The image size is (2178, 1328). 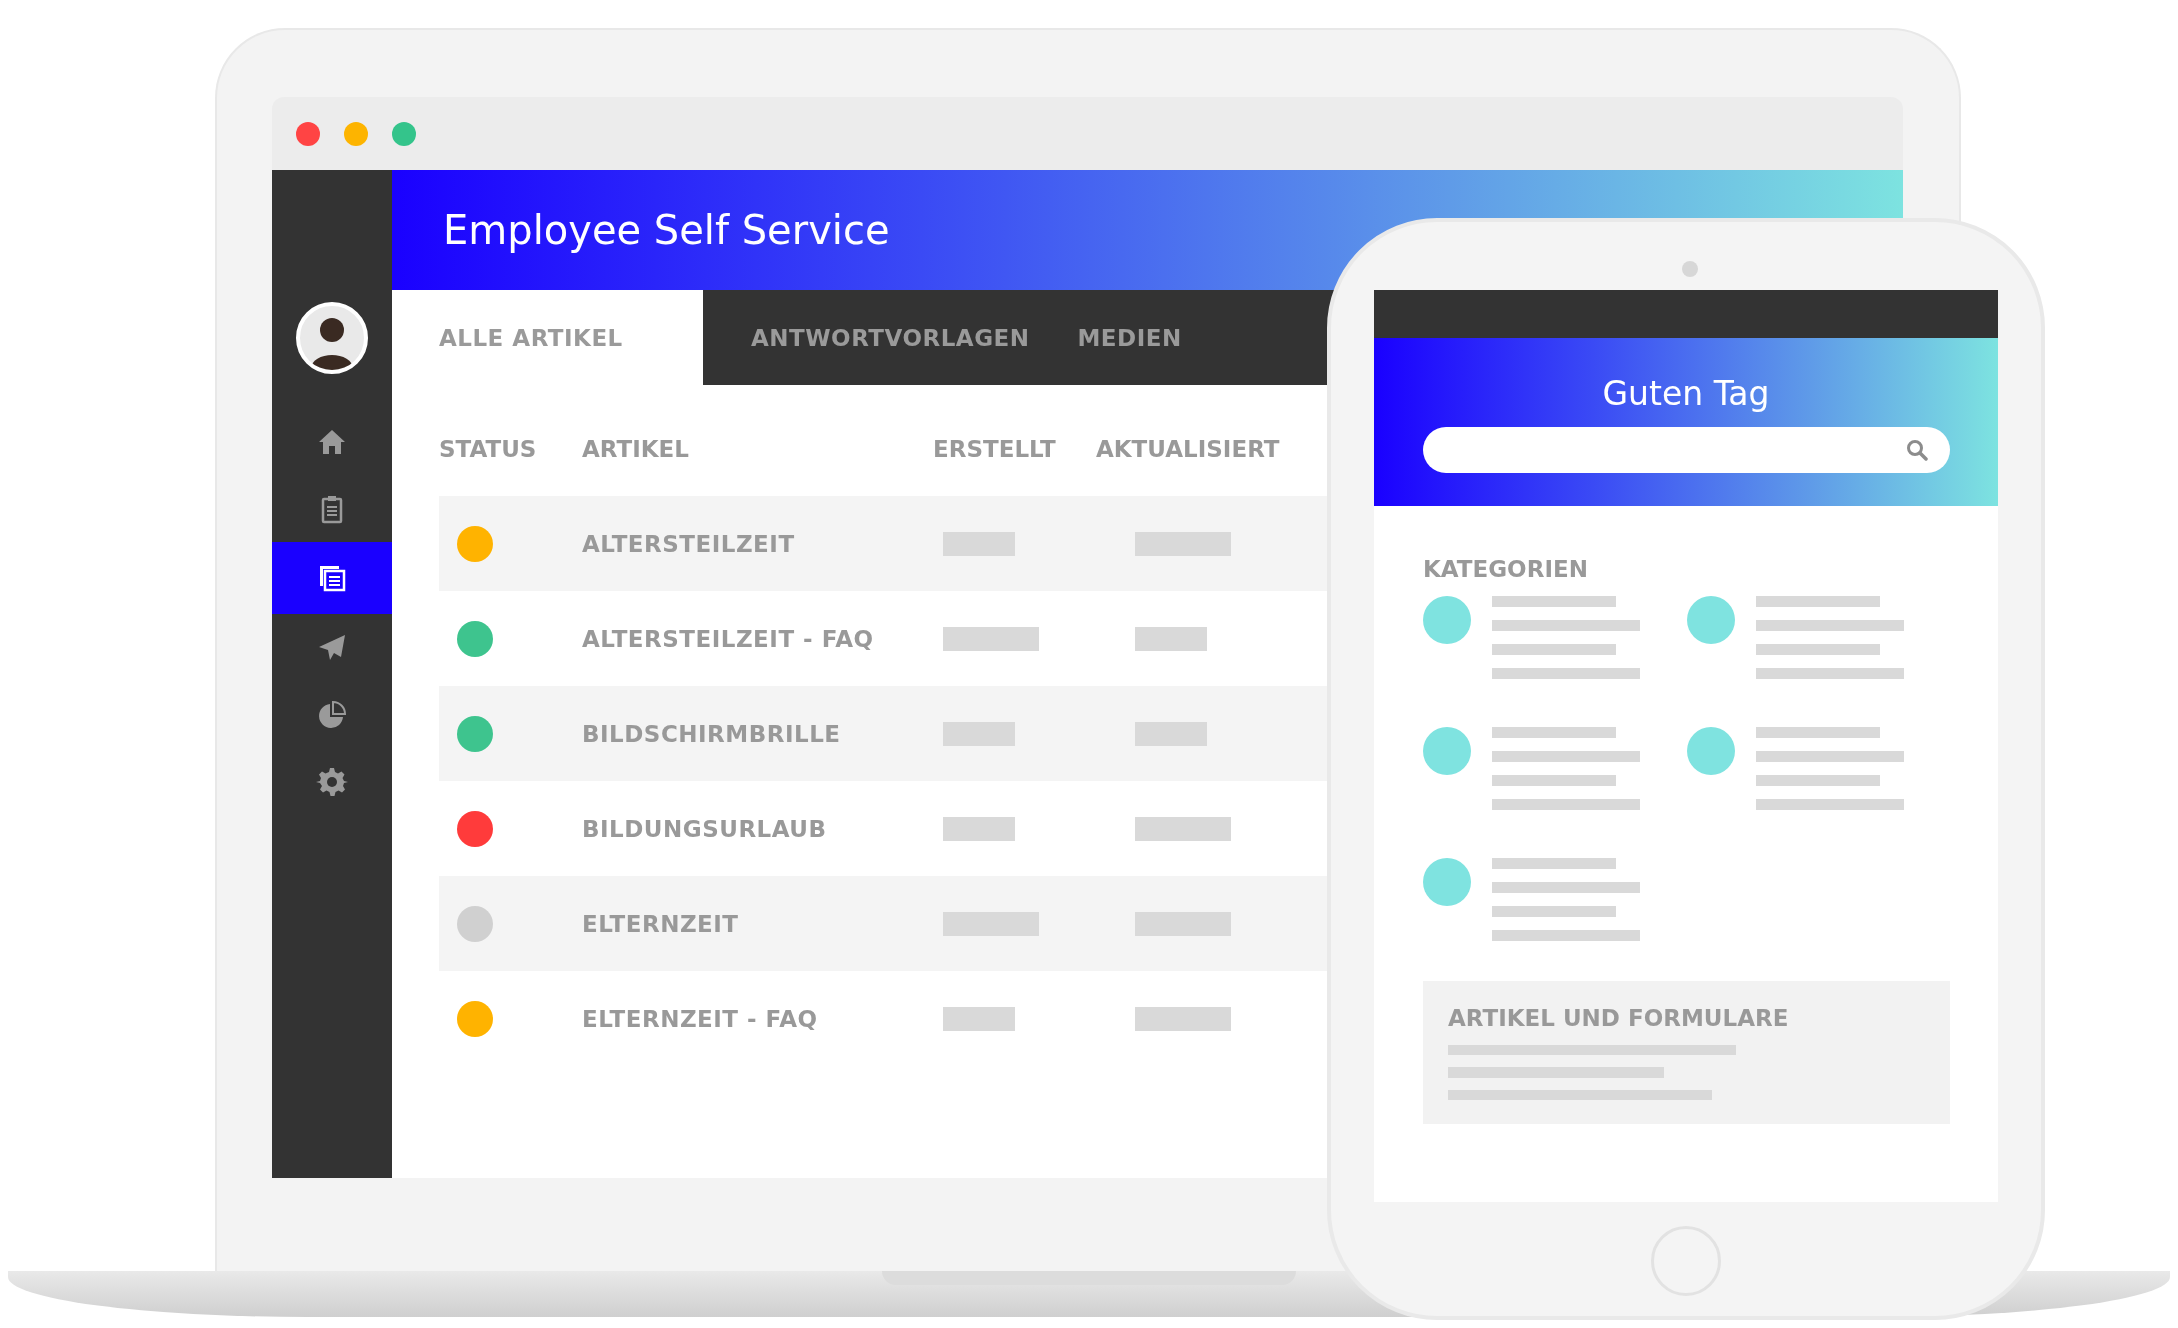 I want to click on minimize-button, so click(x=356, y=133).